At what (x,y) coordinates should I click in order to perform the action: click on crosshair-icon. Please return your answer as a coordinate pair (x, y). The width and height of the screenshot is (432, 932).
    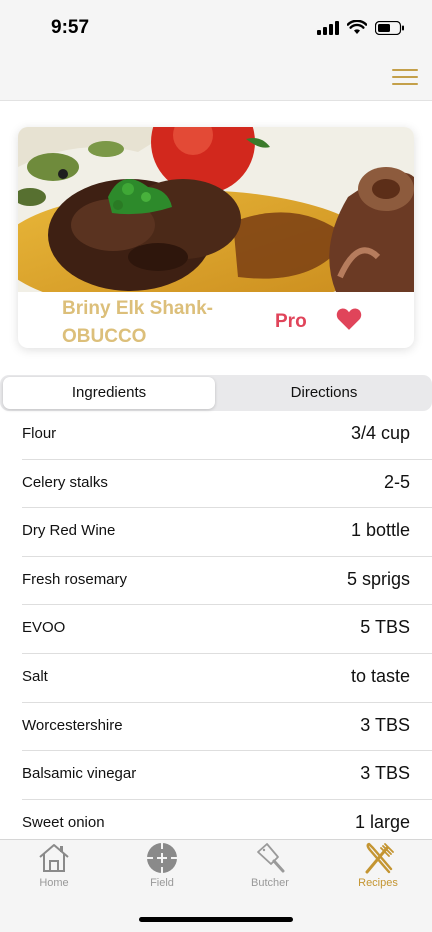
    Looking at the image, I should click on (162, 858).